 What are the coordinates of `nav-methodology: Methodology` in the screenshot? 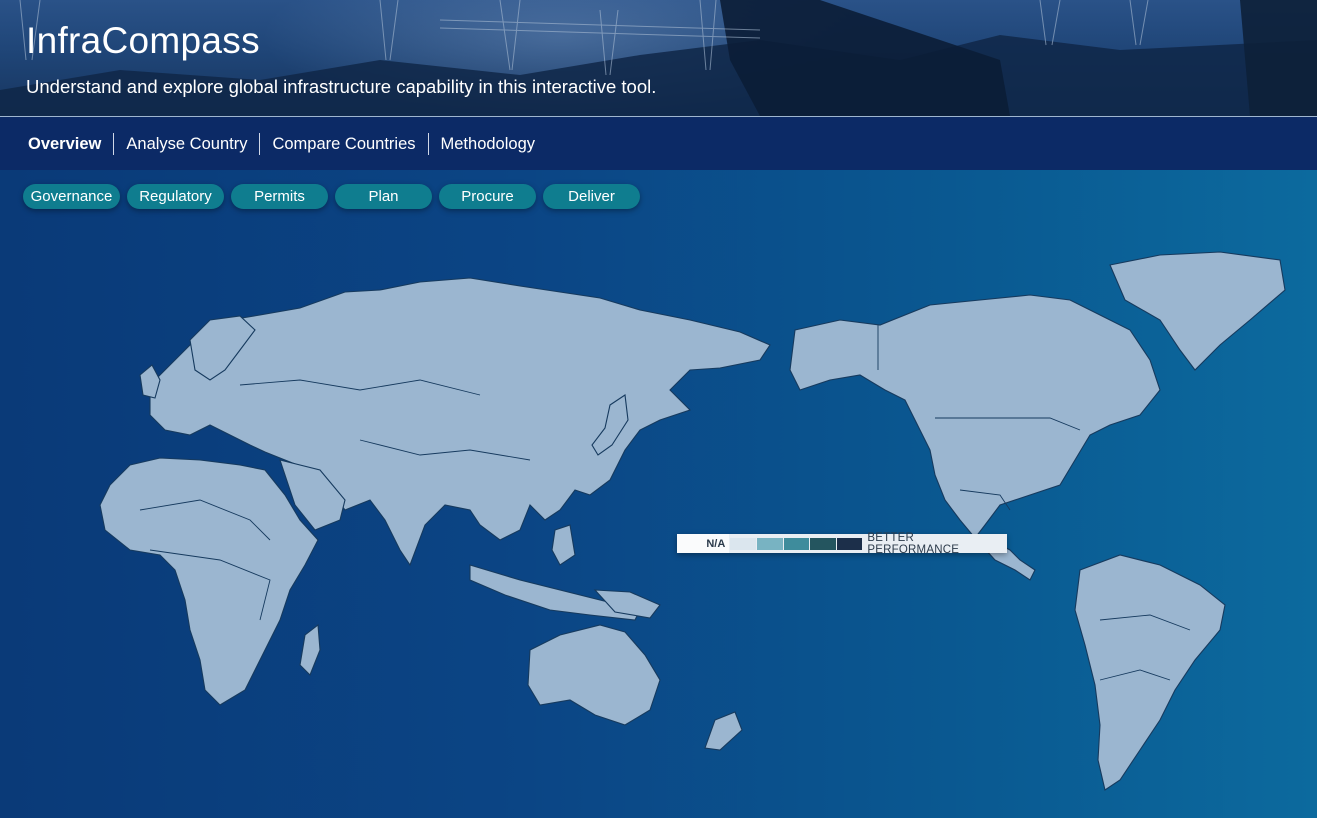 It's located at (488, 144).